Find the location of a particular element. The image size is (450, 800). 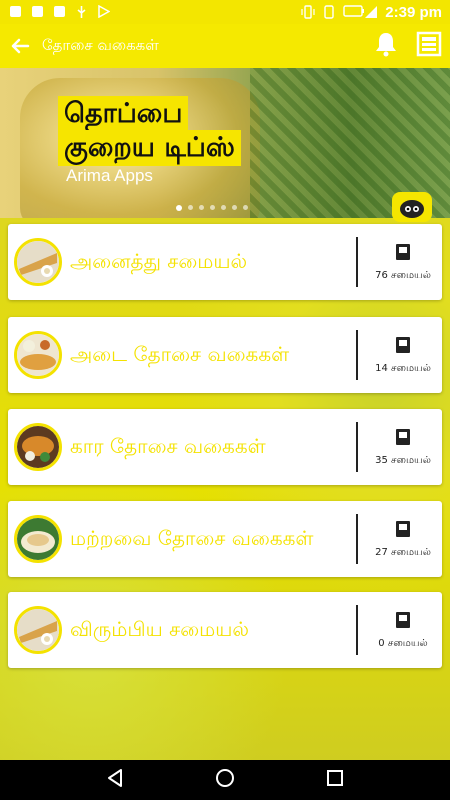

recipe-count-text: 35 சமையல் is located at coordinates (403, 460).